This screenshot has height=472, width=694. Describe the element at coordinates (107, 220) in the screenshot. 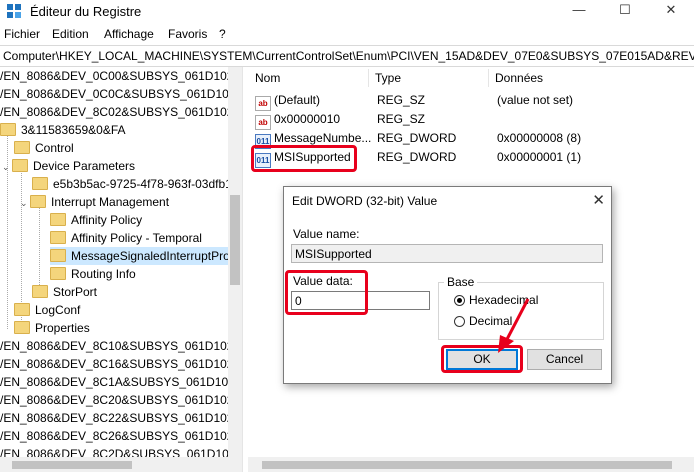

I see `tree-item-label: Affinity Policy` at that location.